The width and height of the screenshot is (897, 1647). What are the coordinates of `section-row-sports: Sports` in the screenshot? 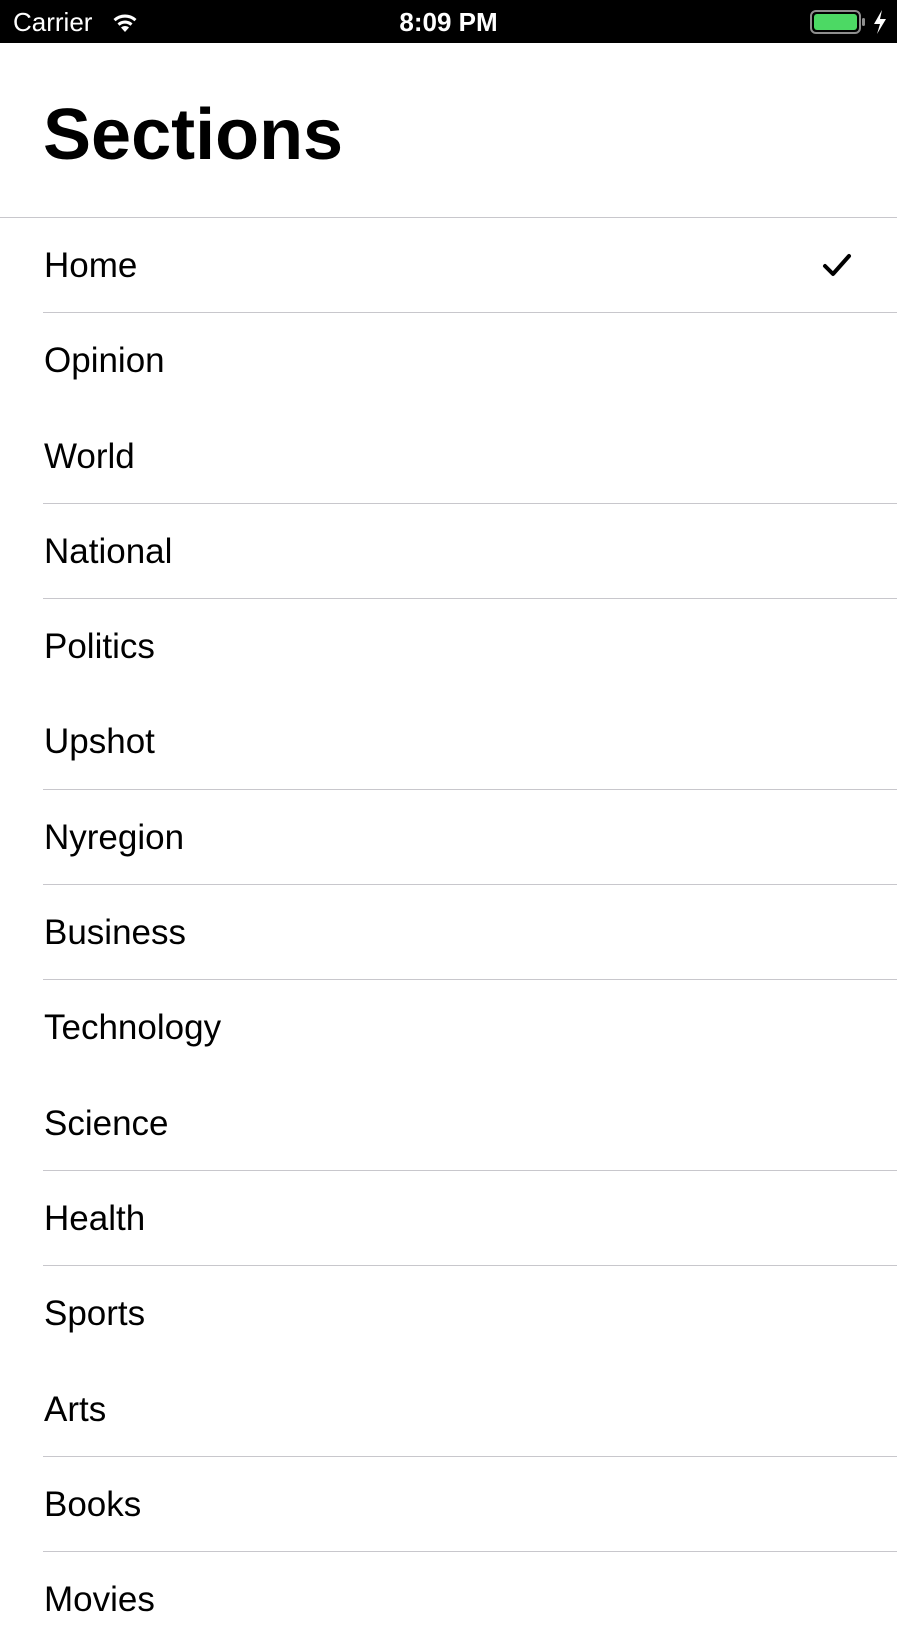 It's located at (448, 1313).